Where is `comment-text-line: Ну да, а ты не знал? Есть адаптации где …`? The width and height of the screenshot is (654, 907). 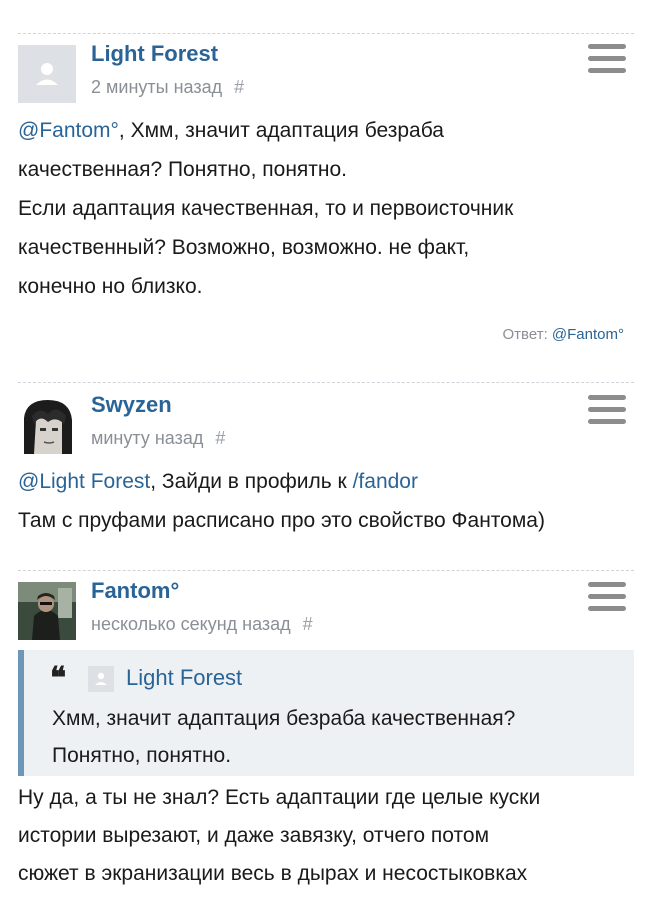 comment-text-line: Ну да, а ты не знал? Есть адаптации где … is located at coordinates (279, 797).